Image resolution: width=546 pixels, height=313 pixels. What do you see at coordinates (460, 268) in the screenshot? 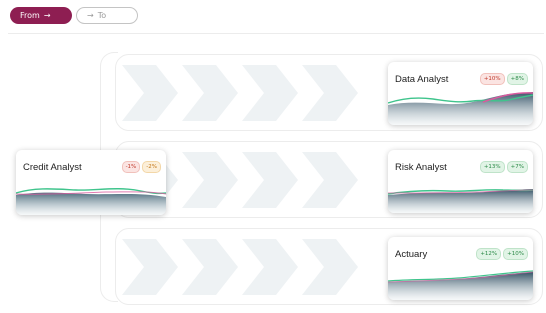
I see `target-role-card-actuary: Actuary +12% +10%` at bounding box center [460, 268].